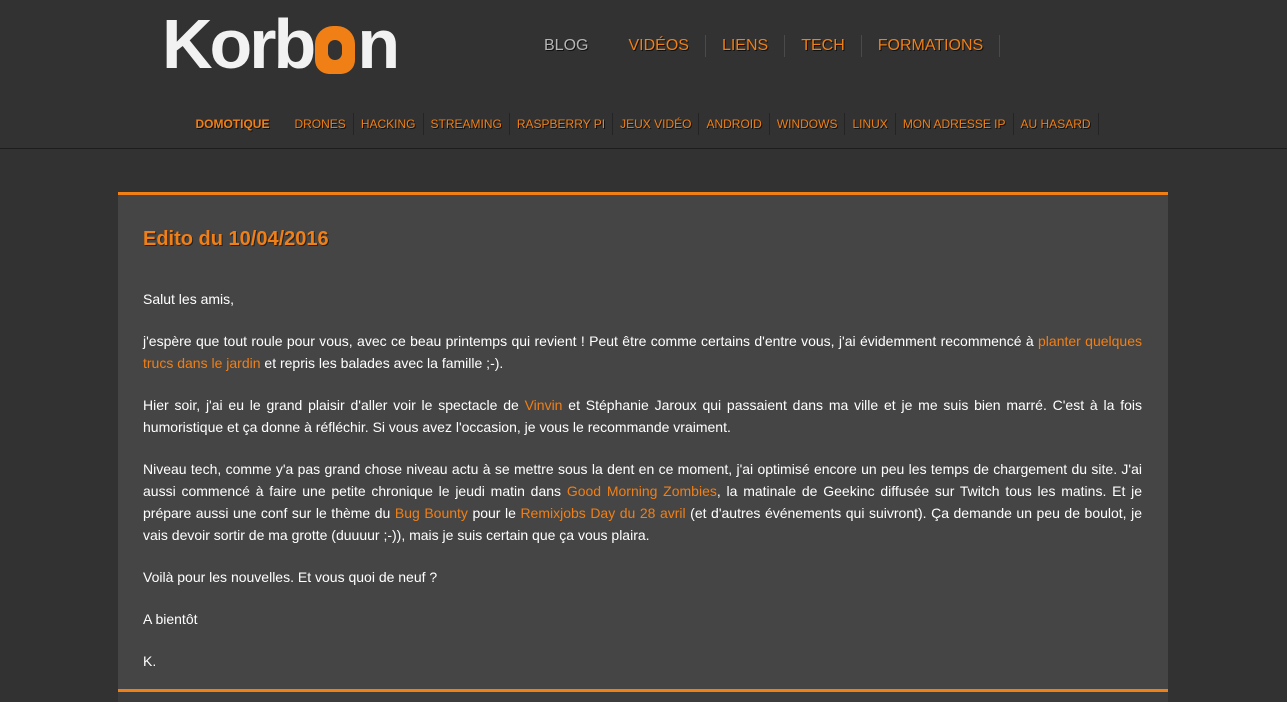  I want to click on link-remixjobs-day: Remixjobs Day du 28 avril, so click(602, 513).